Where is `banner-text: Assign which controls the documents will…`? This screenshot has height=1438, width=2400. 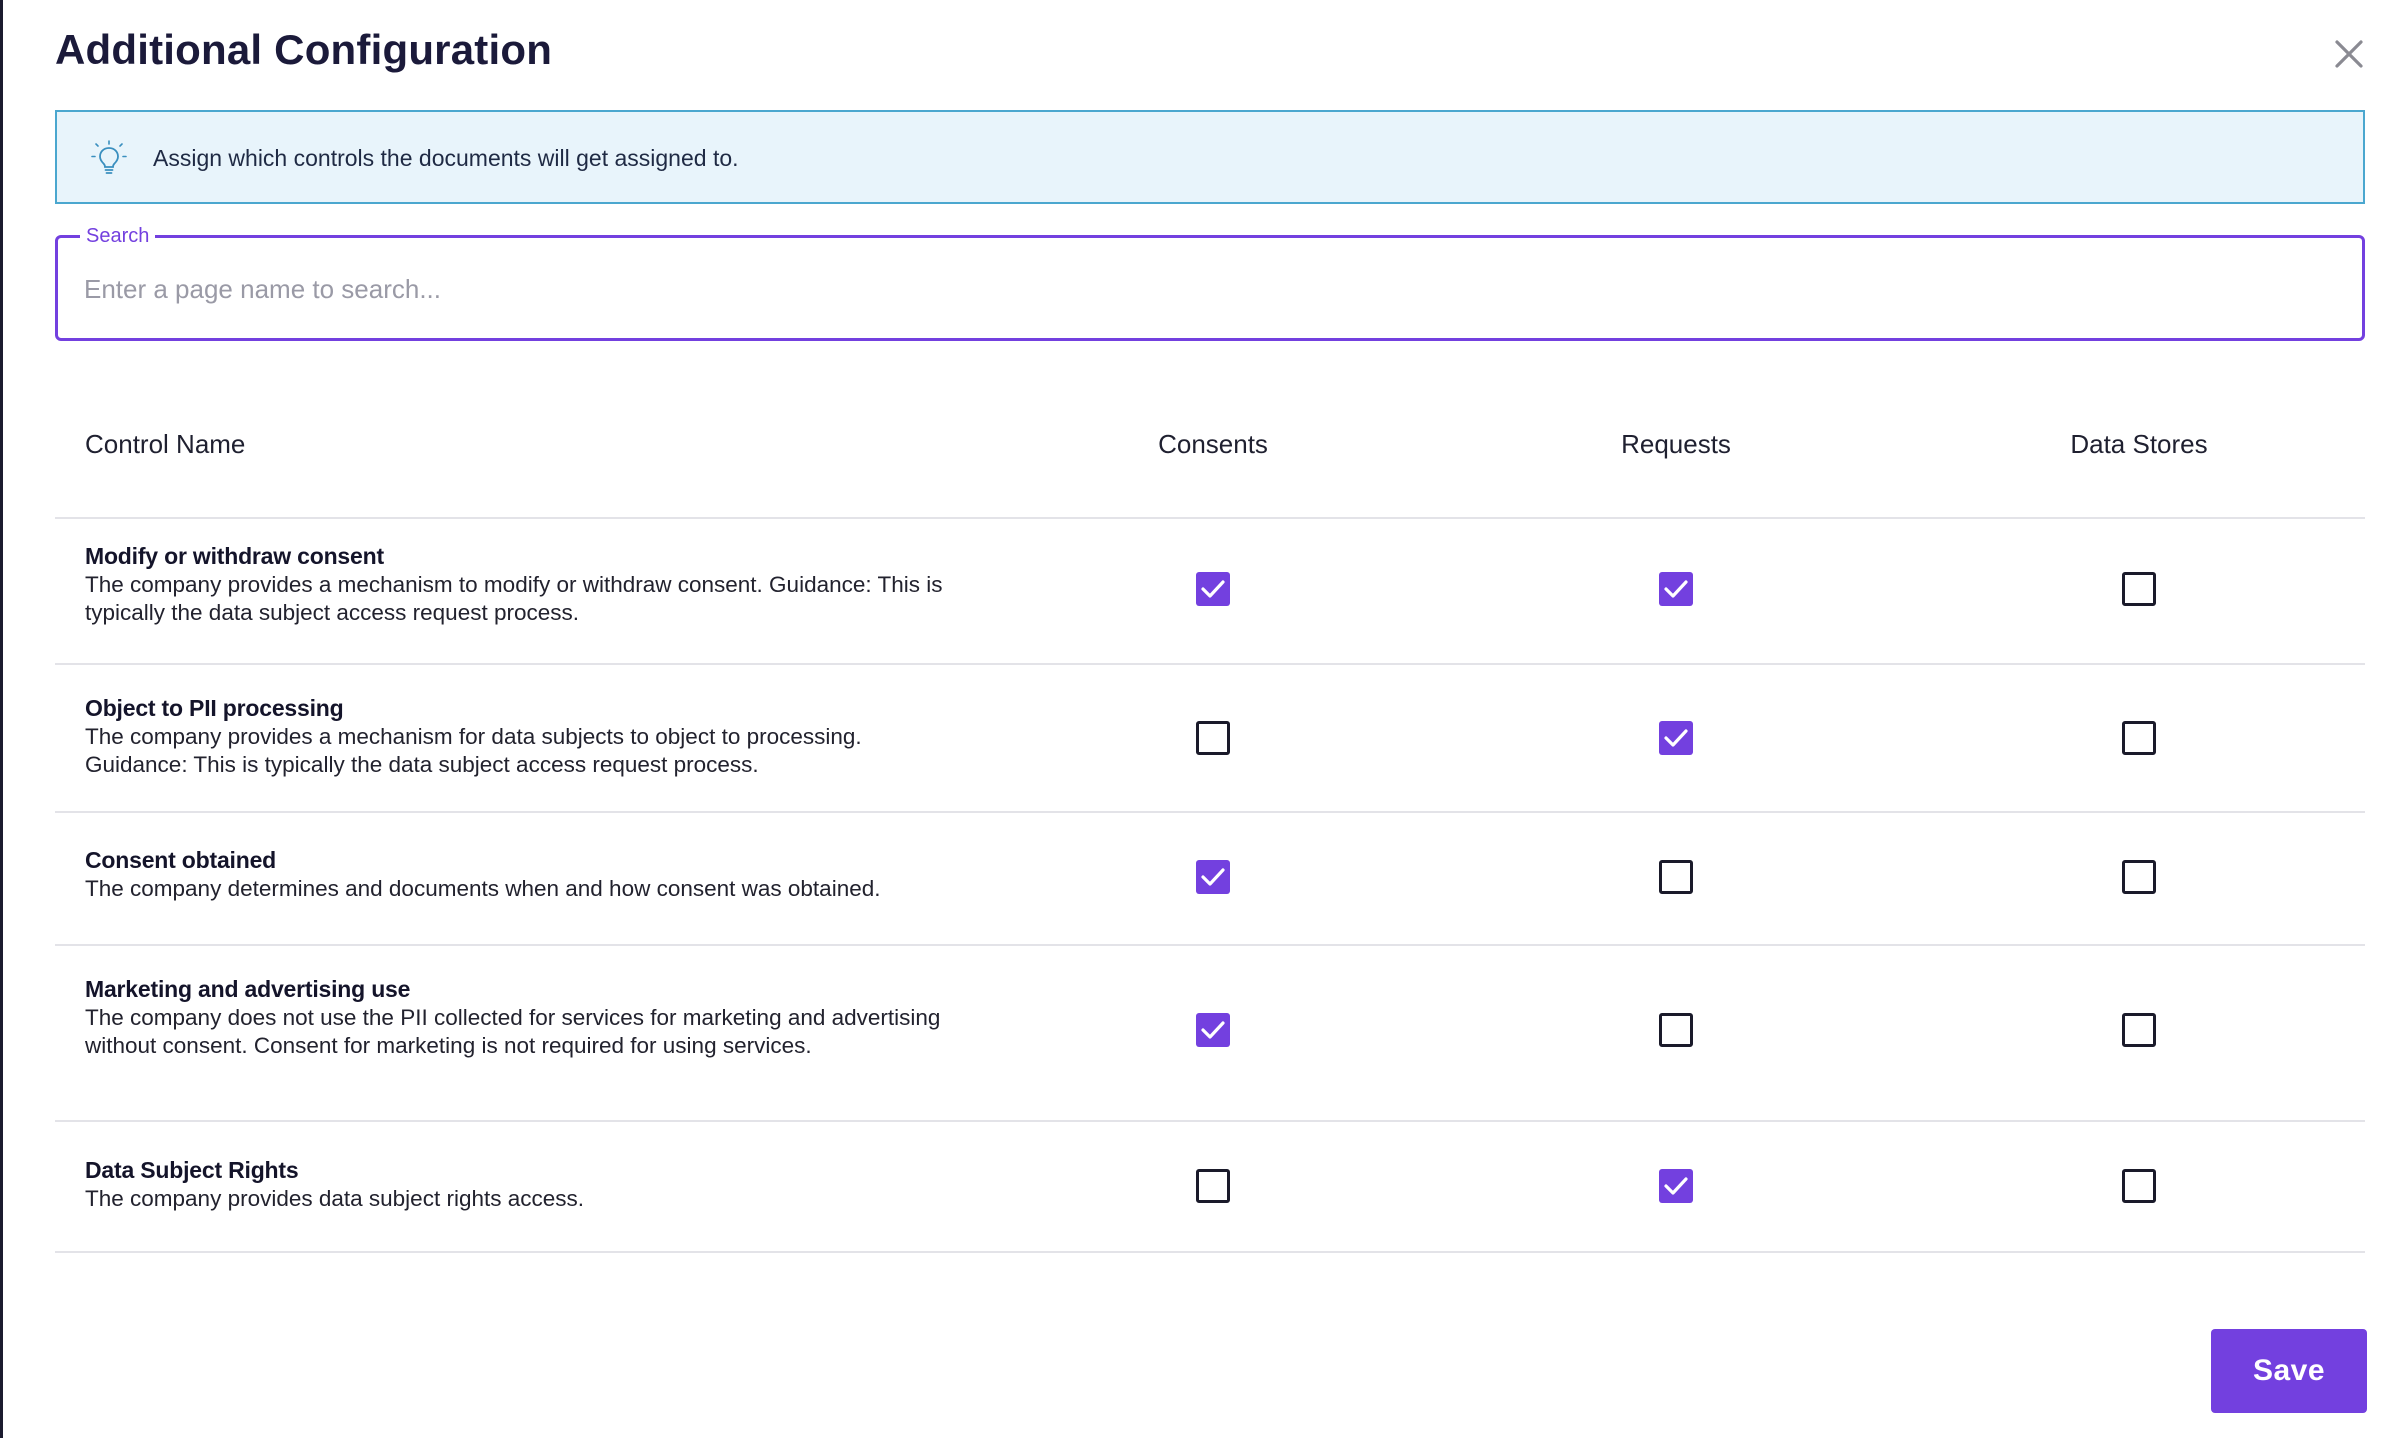 banner-text: Assign which controls the documents will… is located at coordinates (446, 158).